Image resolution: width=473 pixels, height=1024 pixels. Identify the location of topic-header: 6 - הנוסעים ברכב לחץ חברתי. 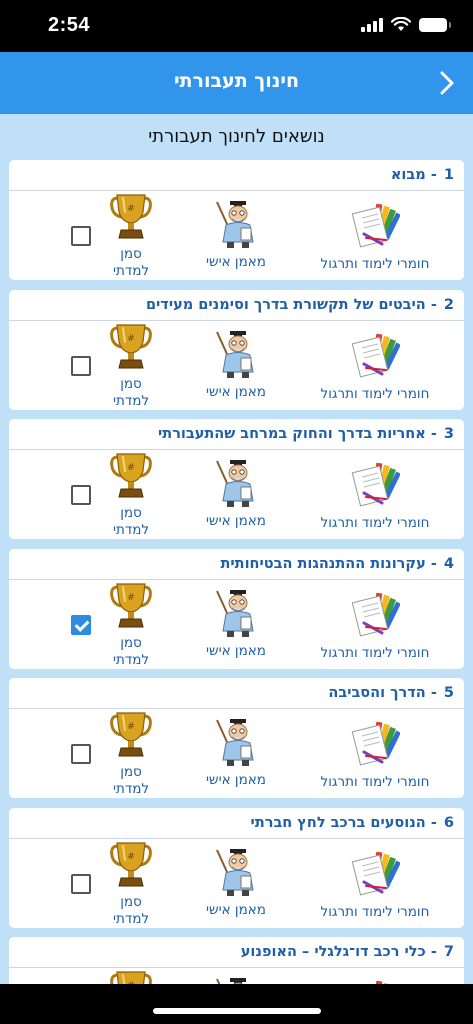
(236, 823).